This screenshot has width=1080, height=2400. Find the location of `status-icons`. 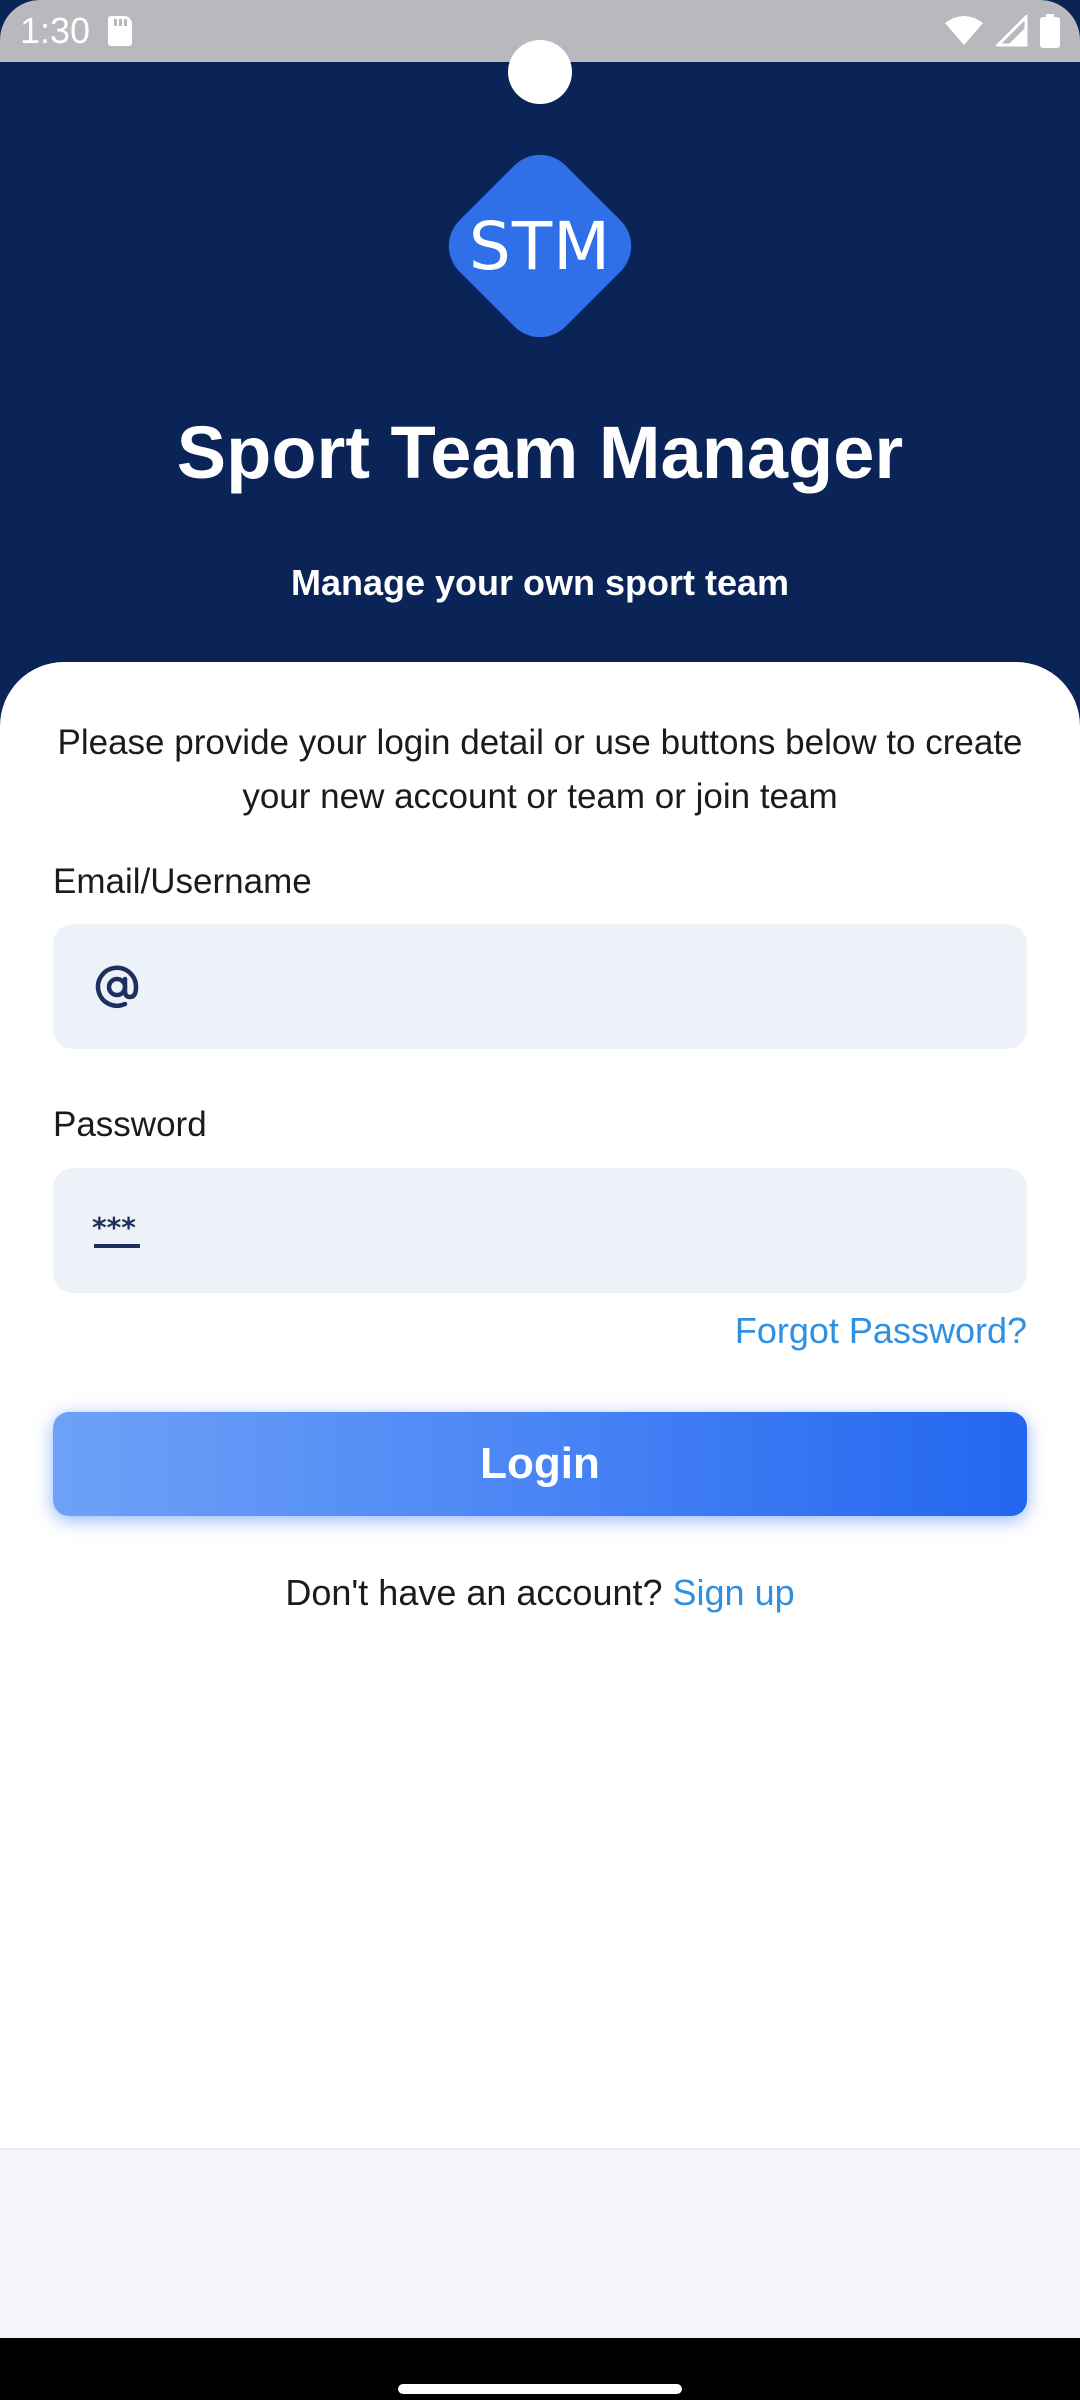

status-icons is located at coordinates (1002, 31).